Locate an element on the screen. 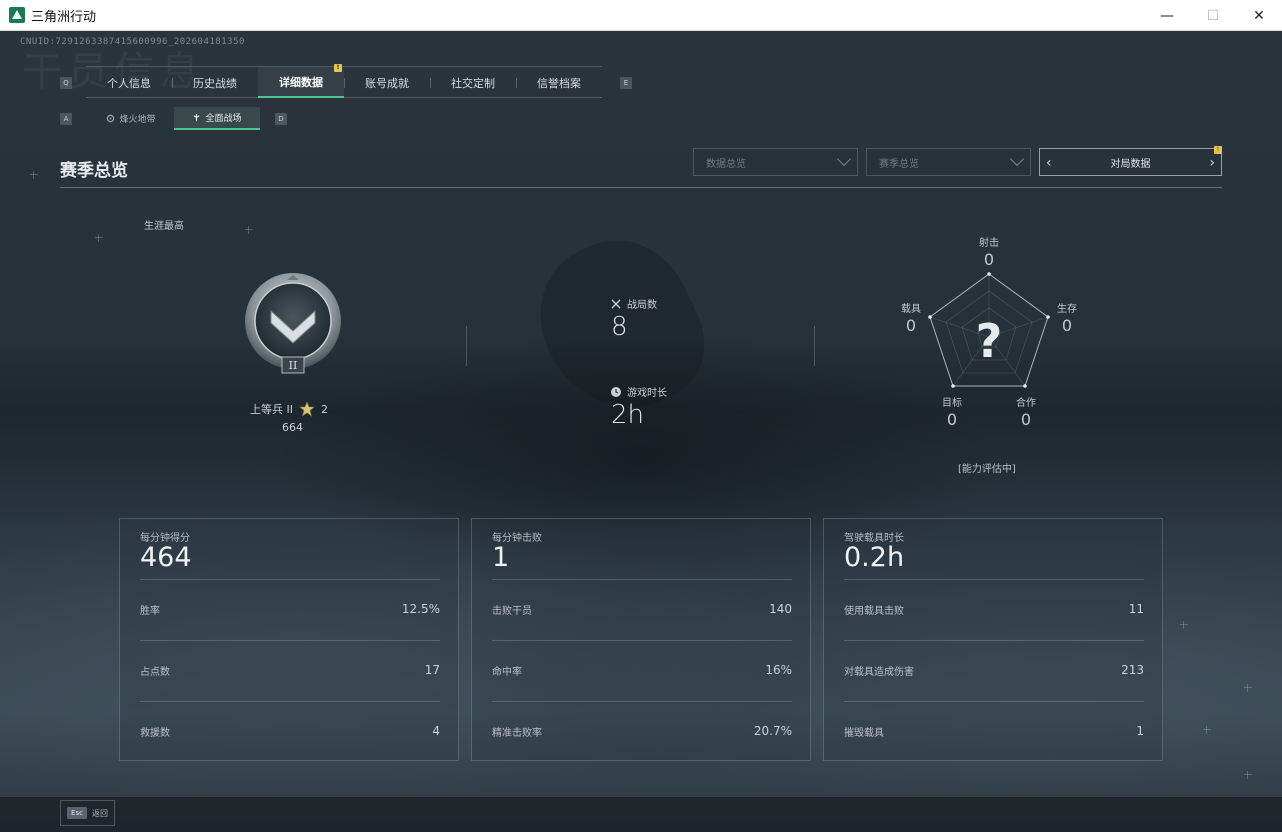 This screenshot has width=1282, height=832. radar-value-vehicle: 0 is located at coordinates (911, 325).